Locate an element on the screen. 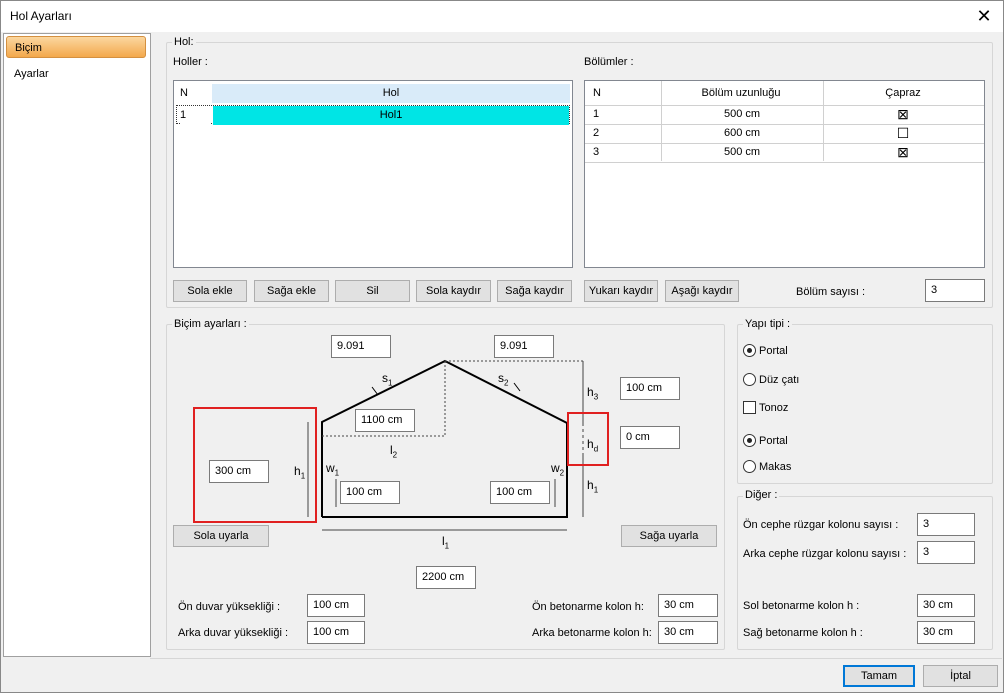  h1-left-input: 300 cm is located at coordinates (239, 471).